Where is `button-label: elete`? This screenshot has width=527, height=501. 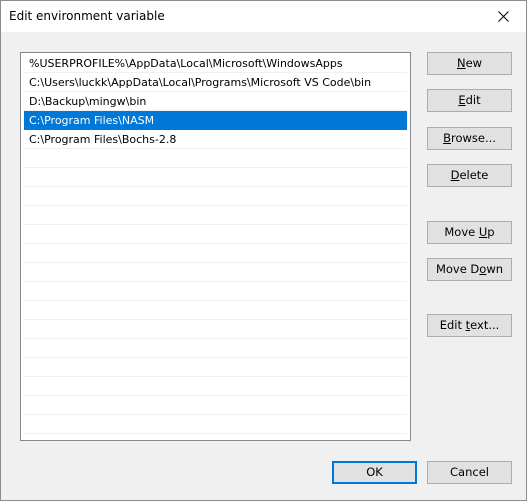
button-label: elete is located at coordinates (474, 175).